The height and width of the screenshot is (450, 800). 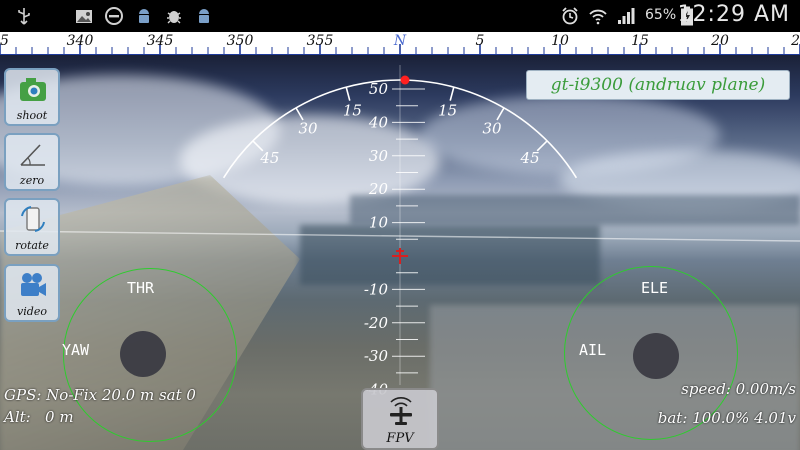 What do you see at coordinates (4, 41) in the screenshot?
I see `compass-label: 35` at bounding box center [4, 41].